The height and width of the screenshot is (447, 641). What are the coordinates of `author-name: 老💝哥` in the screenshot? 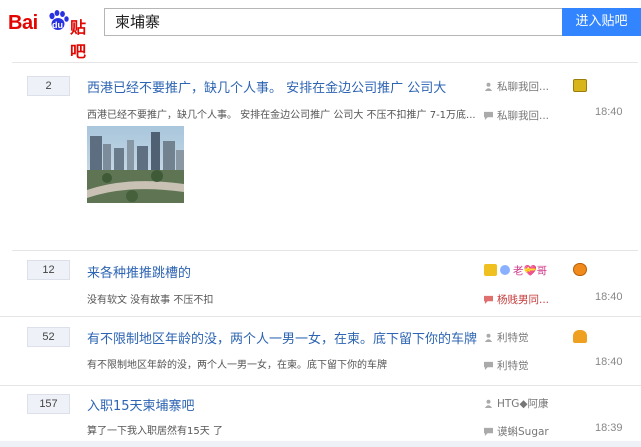 It's located at (530, 271).